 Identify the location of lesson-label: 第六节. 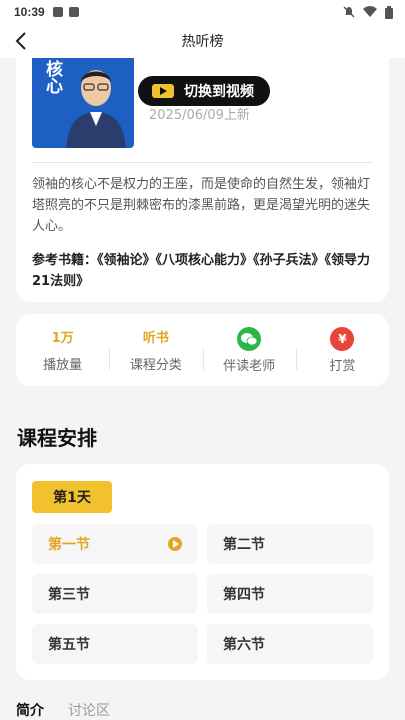
(244, 645).